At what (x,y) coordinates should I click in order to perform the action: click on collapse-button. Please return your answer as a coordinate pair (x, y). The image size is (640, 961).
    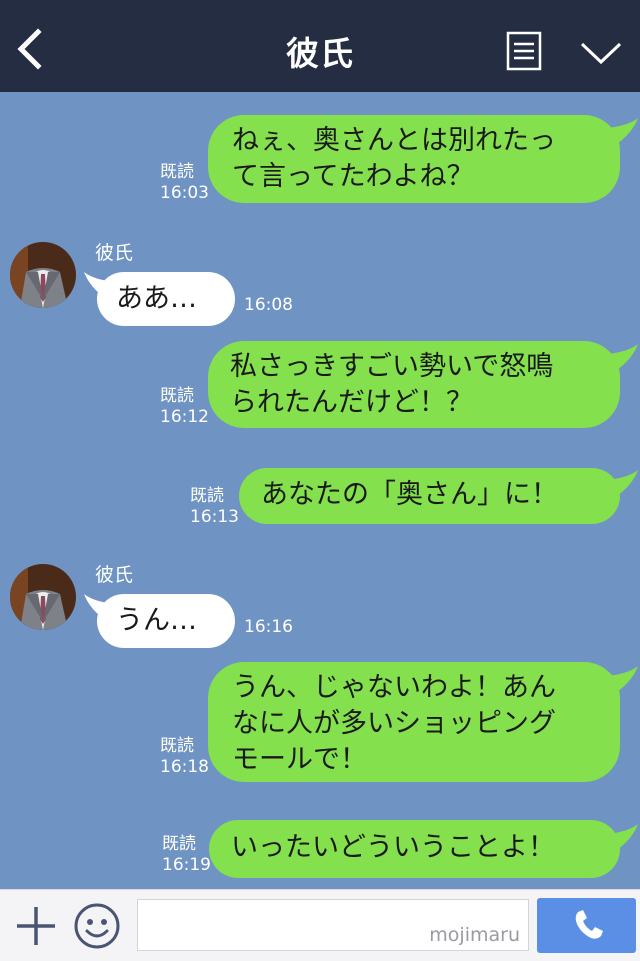
    Looking at the image, I should click on (601, 53).